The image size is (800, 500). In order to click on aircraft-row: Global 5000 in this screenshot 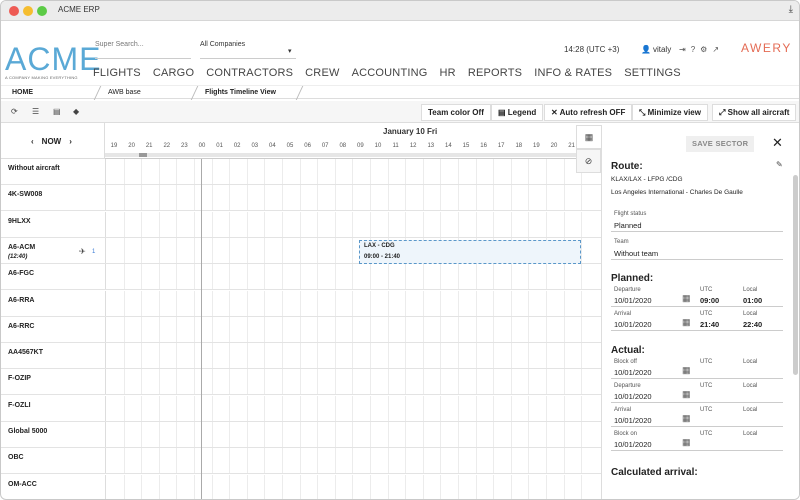, I will do `click(301, 435)`.